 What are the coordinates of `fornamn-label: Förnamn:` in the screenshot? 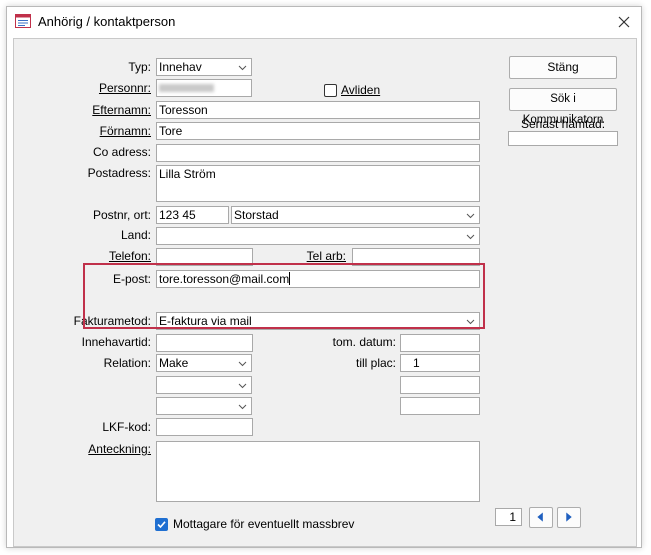 It's located at (125, 131).